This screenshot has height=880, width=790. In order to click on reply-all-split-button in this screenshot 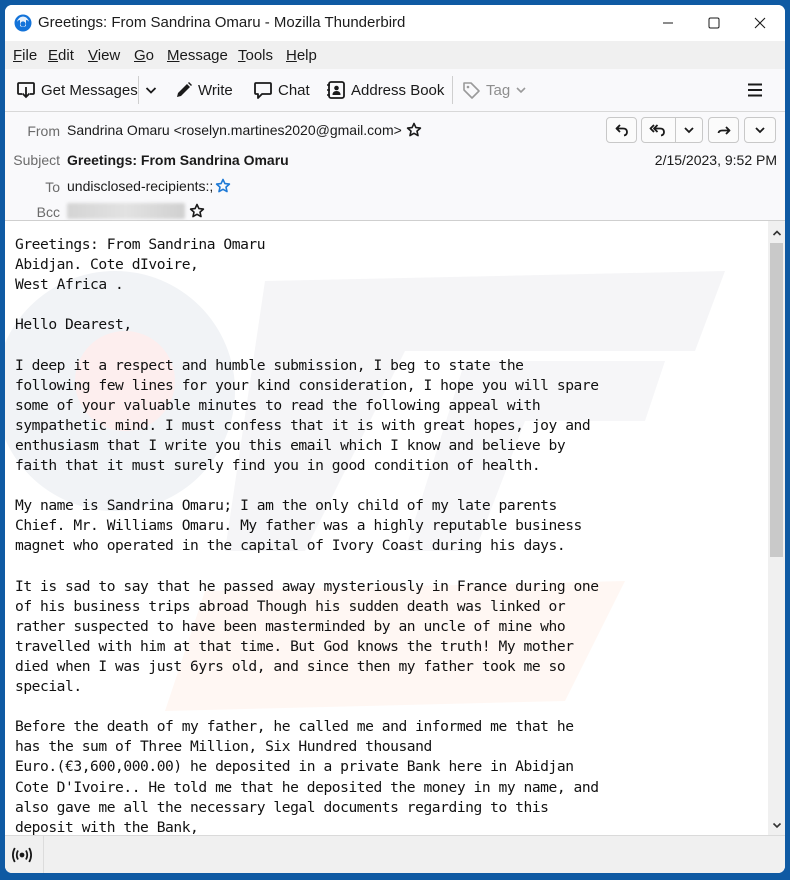, I will do `click(672, 130)`.